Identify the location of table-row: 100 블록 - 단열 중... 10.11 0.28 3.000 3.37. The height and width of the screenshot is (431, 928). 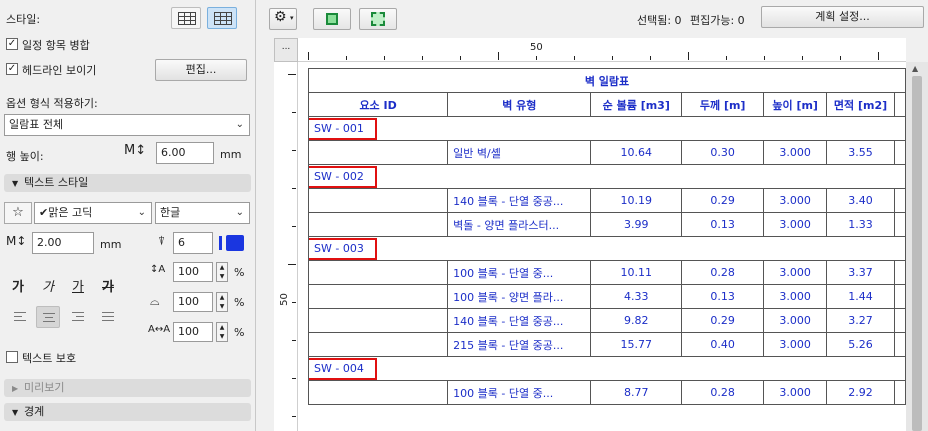
(607, 272).